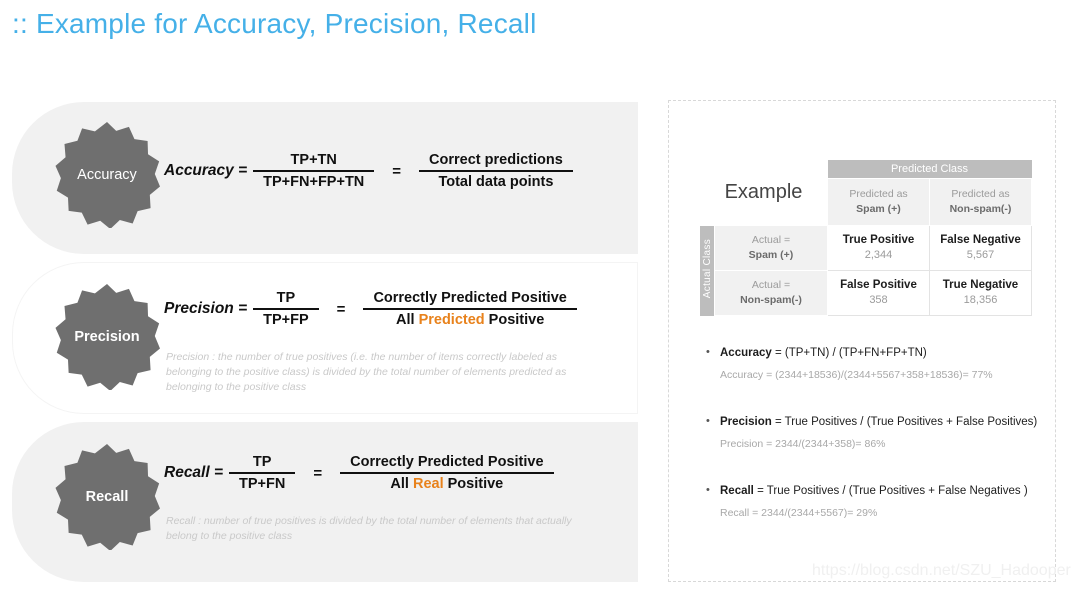  I want to click on result-denominator-pre: Total data points, so click(496, 182).